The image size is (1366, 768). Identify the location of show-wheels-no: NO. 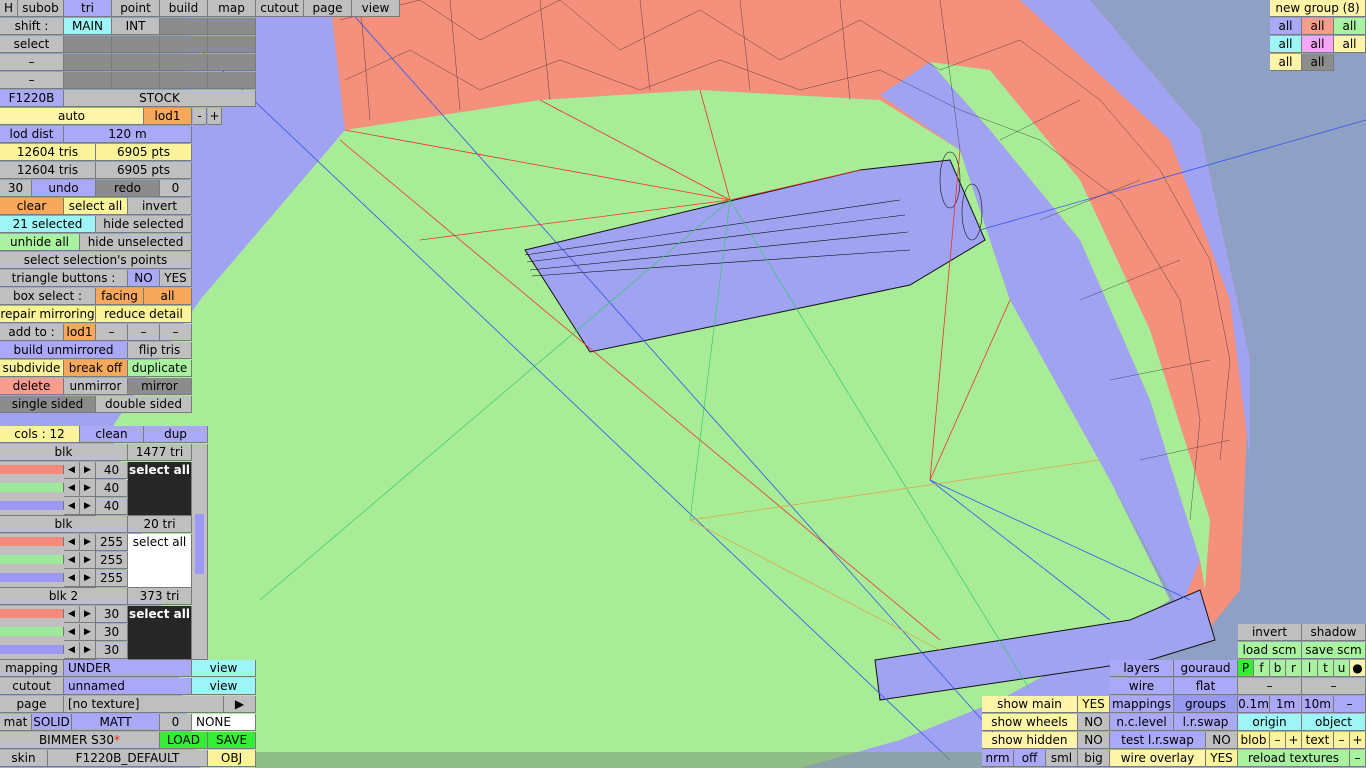
(1094, 722).